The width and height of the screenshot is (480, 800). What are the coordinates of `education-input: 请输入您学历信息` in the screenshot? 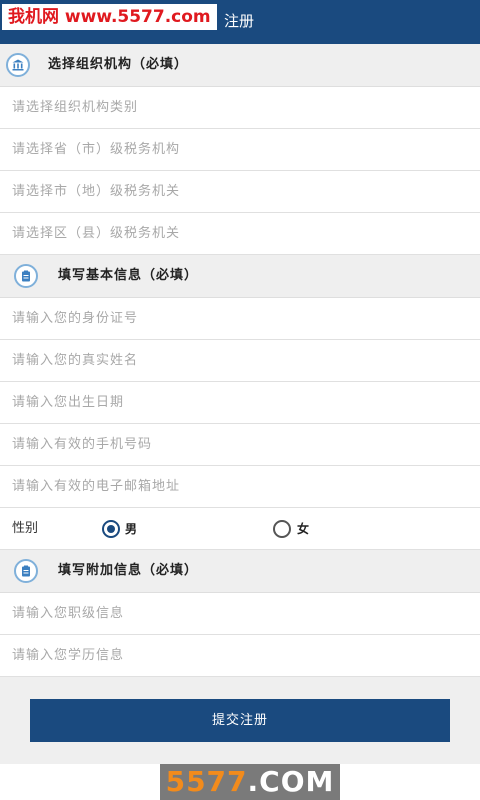 It's located at (240, 656).